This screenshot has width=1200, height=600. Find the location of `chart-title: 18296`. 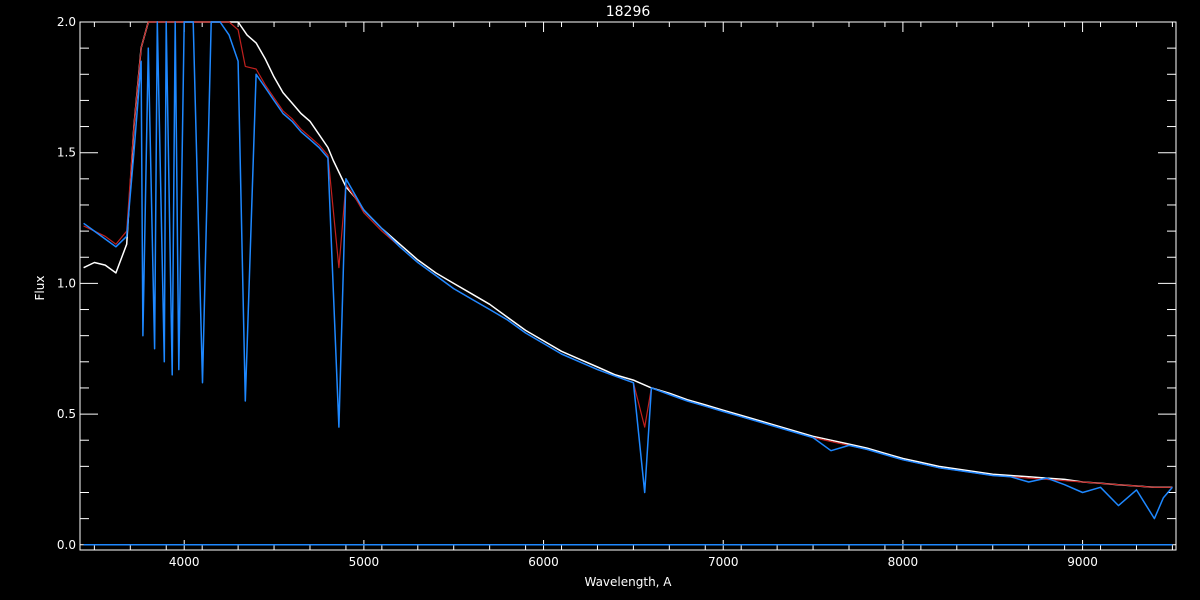

chart-title: 18296 is located at coordinates (628, 12).